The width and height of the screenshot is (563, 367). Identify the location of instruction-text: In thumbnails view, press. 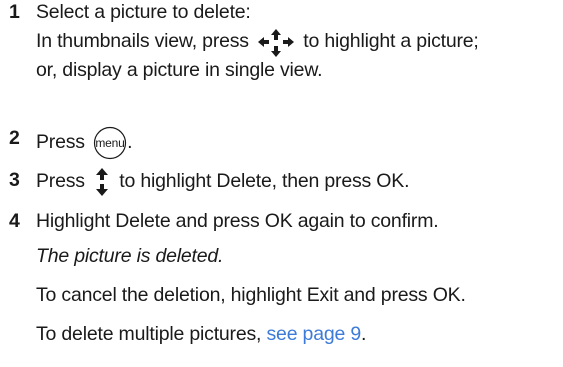
(142, 41).